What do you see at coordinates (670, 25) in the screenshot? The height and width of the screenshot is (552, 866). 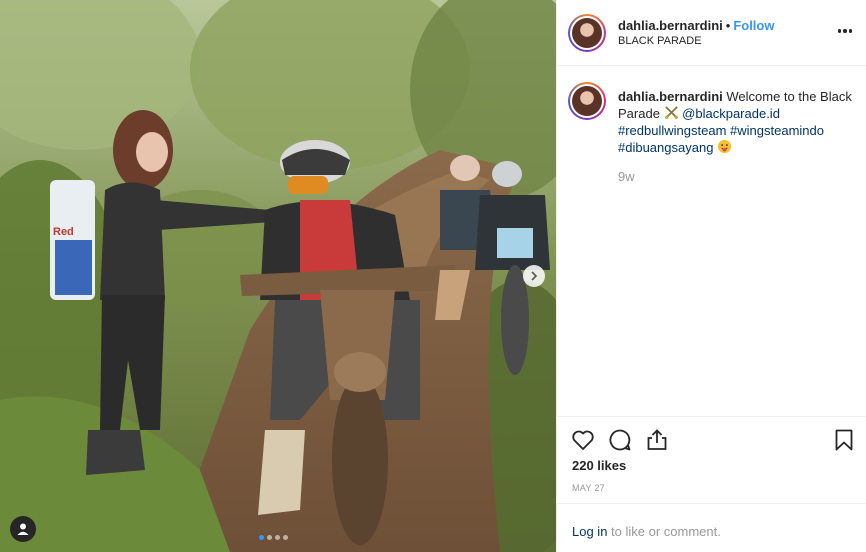 I see `author-username: dahlia.bernardini` at bounding box center [670, 25].